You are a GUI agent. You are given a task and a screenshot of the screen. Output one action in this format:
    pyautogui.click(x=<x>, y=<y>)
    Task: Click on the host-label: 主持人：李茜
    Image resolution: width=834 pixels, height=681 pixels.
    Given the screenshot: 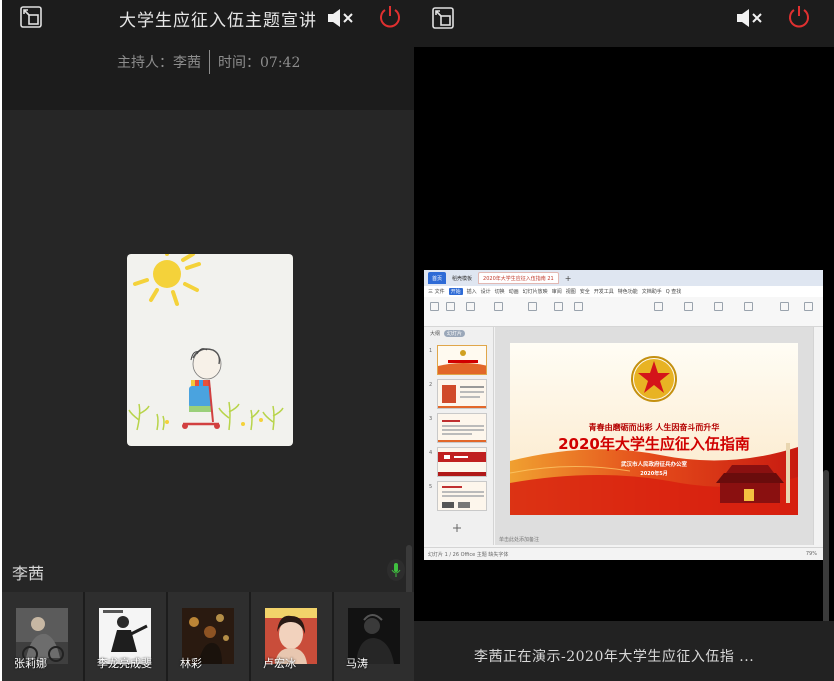 What is the action you would take?
    pyautogui.click(x=159, y=63)
    